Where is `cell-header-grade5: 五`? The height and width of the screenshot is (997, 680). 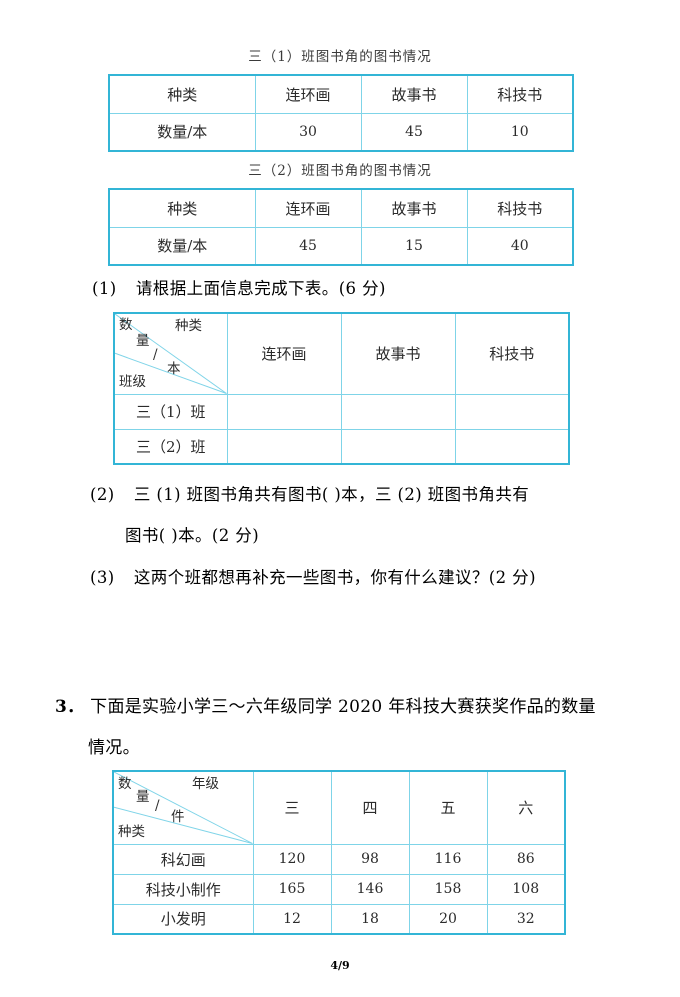 cell-header-grade5: 五 is located at coordinates (448, 807).